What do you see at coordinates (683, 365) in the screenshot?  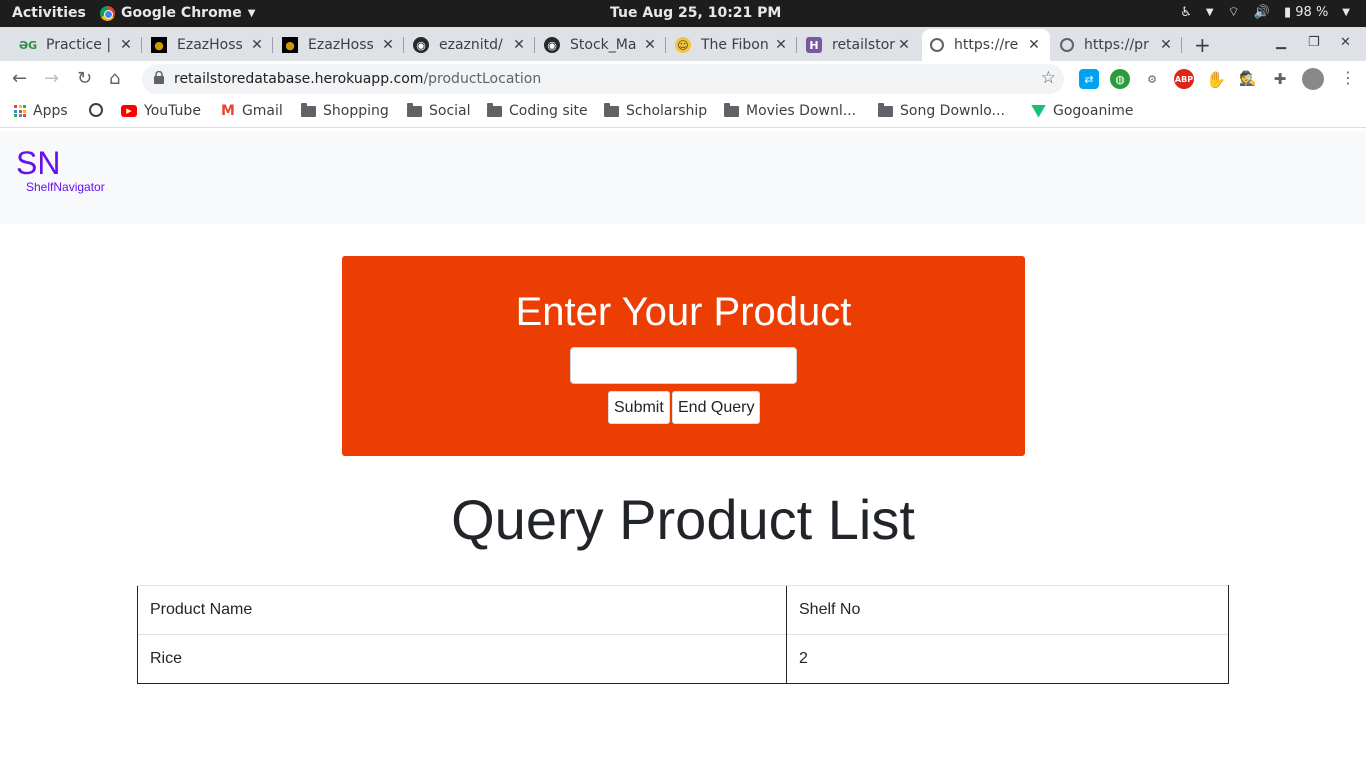 I see `product-input` at bounding box center [683, 365].